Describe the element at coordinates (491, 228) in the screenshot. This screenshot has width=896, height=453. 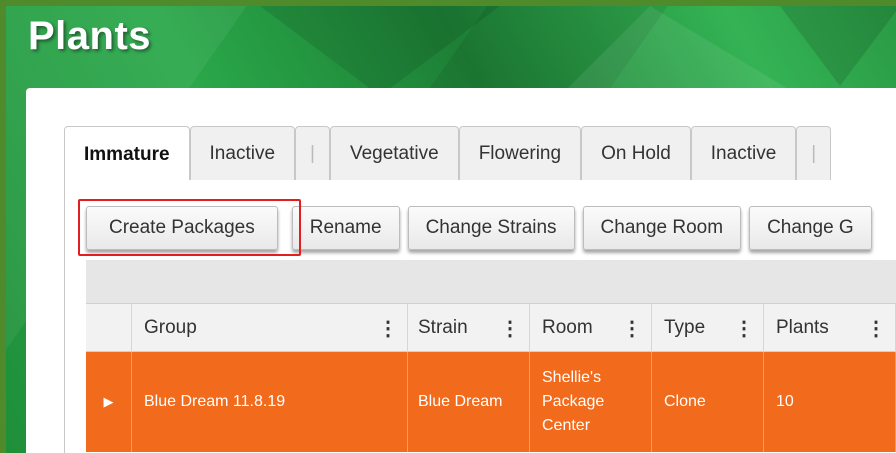
I see `change-strains-button: Change Strains` at that location.